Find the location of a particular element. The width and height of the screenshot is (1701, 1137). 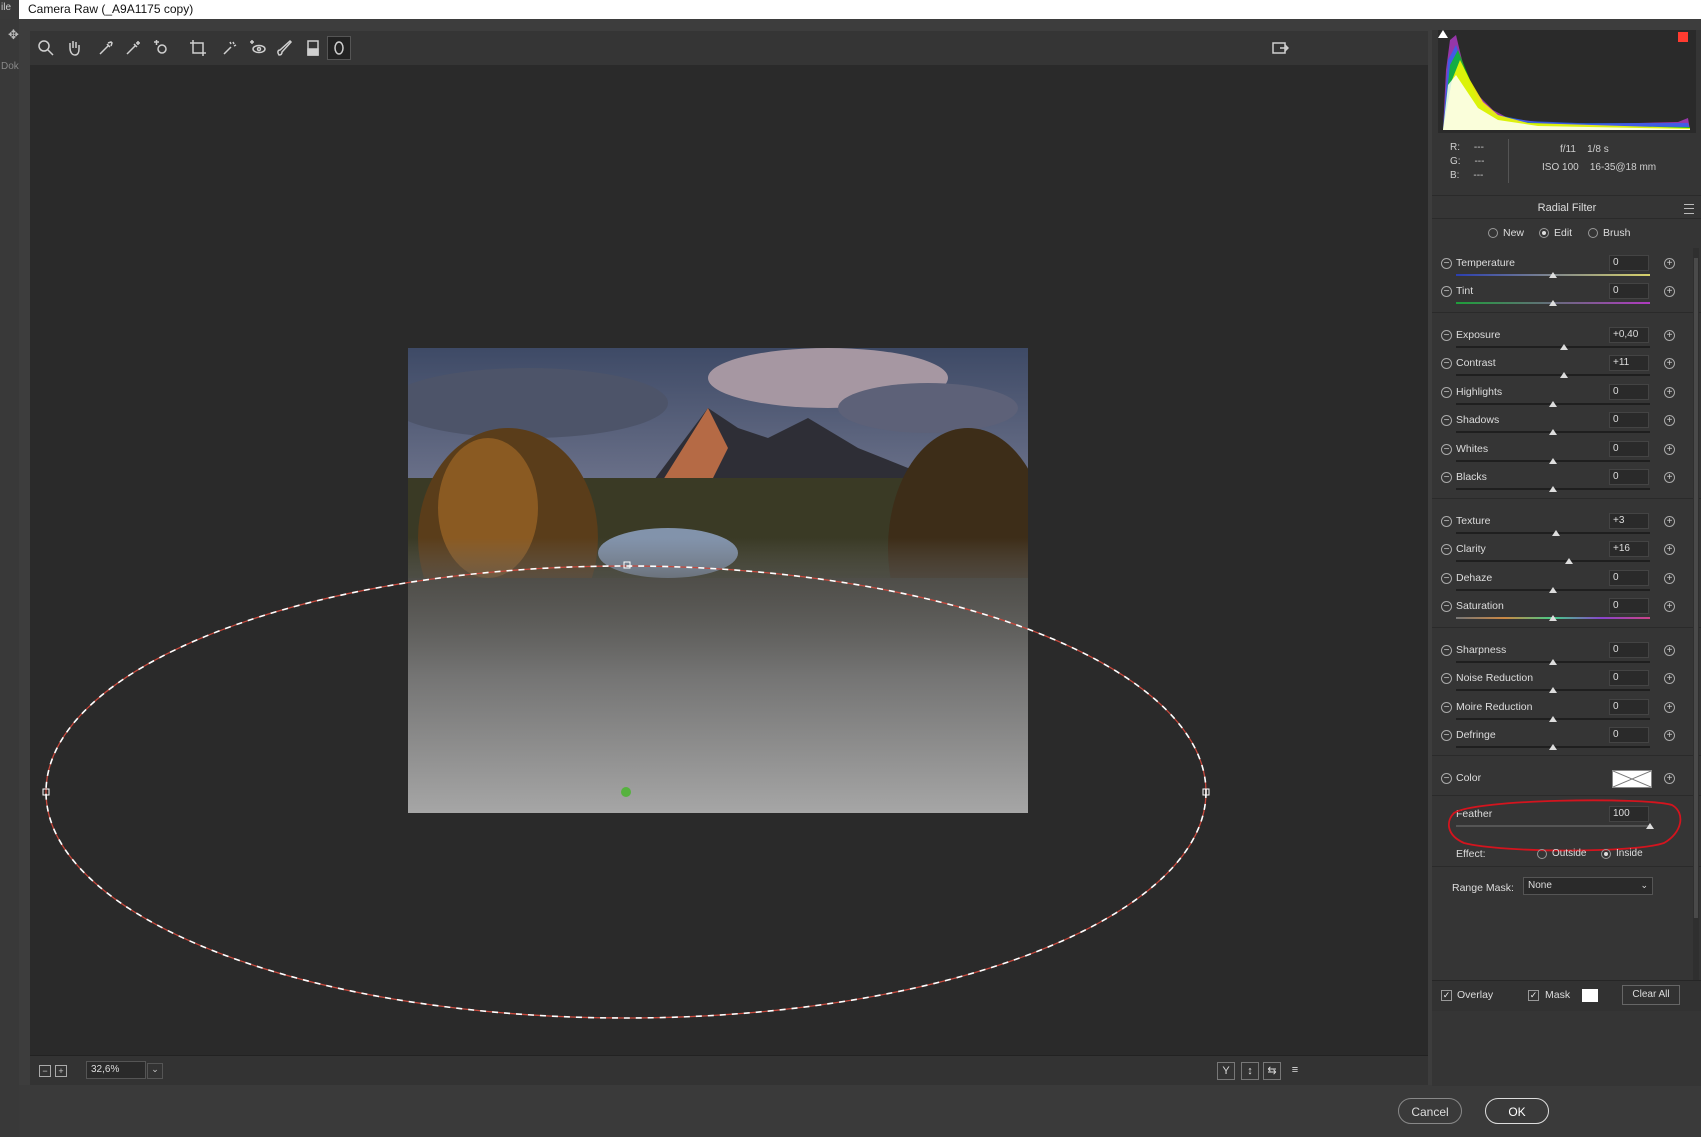

color-swatch is located at coordinates (1632, 779).